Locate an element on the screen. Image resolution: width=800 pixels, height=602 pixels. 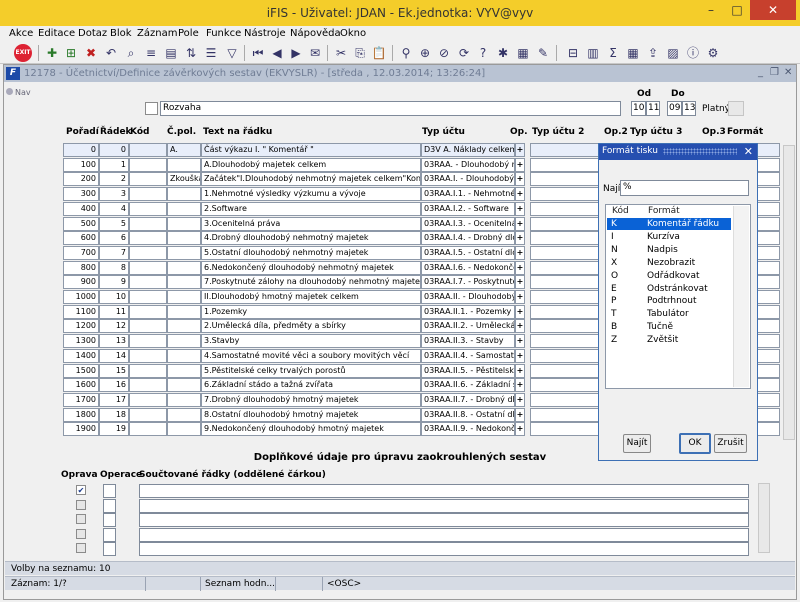
menu-dotaz: Dotaz is located at coordinates (92, 33).